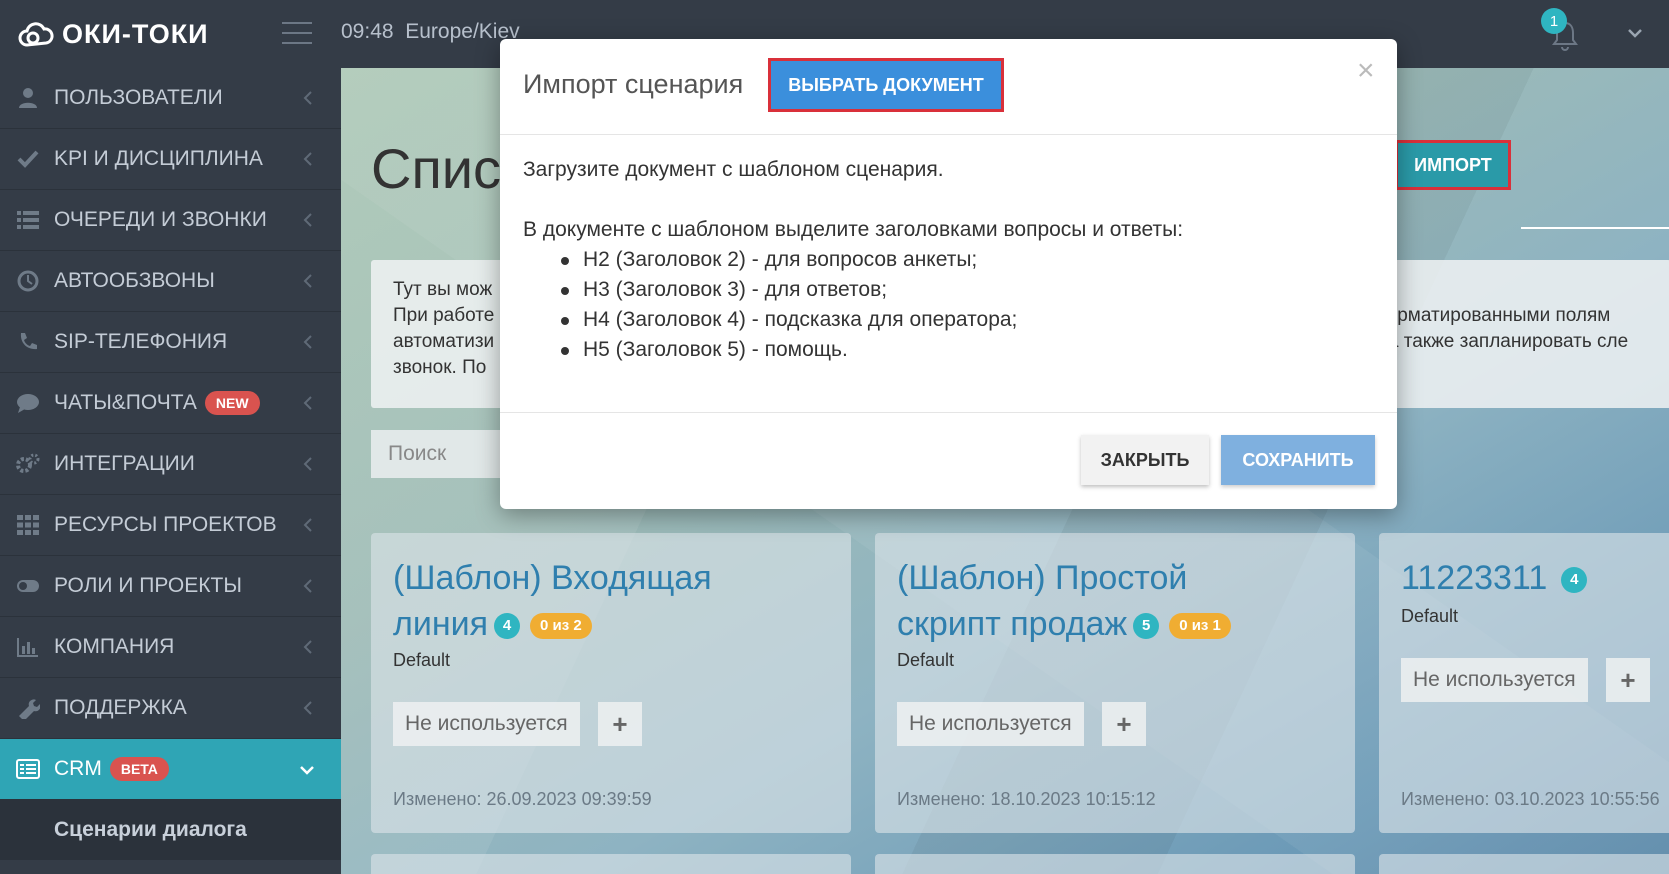 This screenshot has width=1669, height=874. I want to click on sidebar-item-label: АВТООБЗВОНЫ, so click(134, 280).